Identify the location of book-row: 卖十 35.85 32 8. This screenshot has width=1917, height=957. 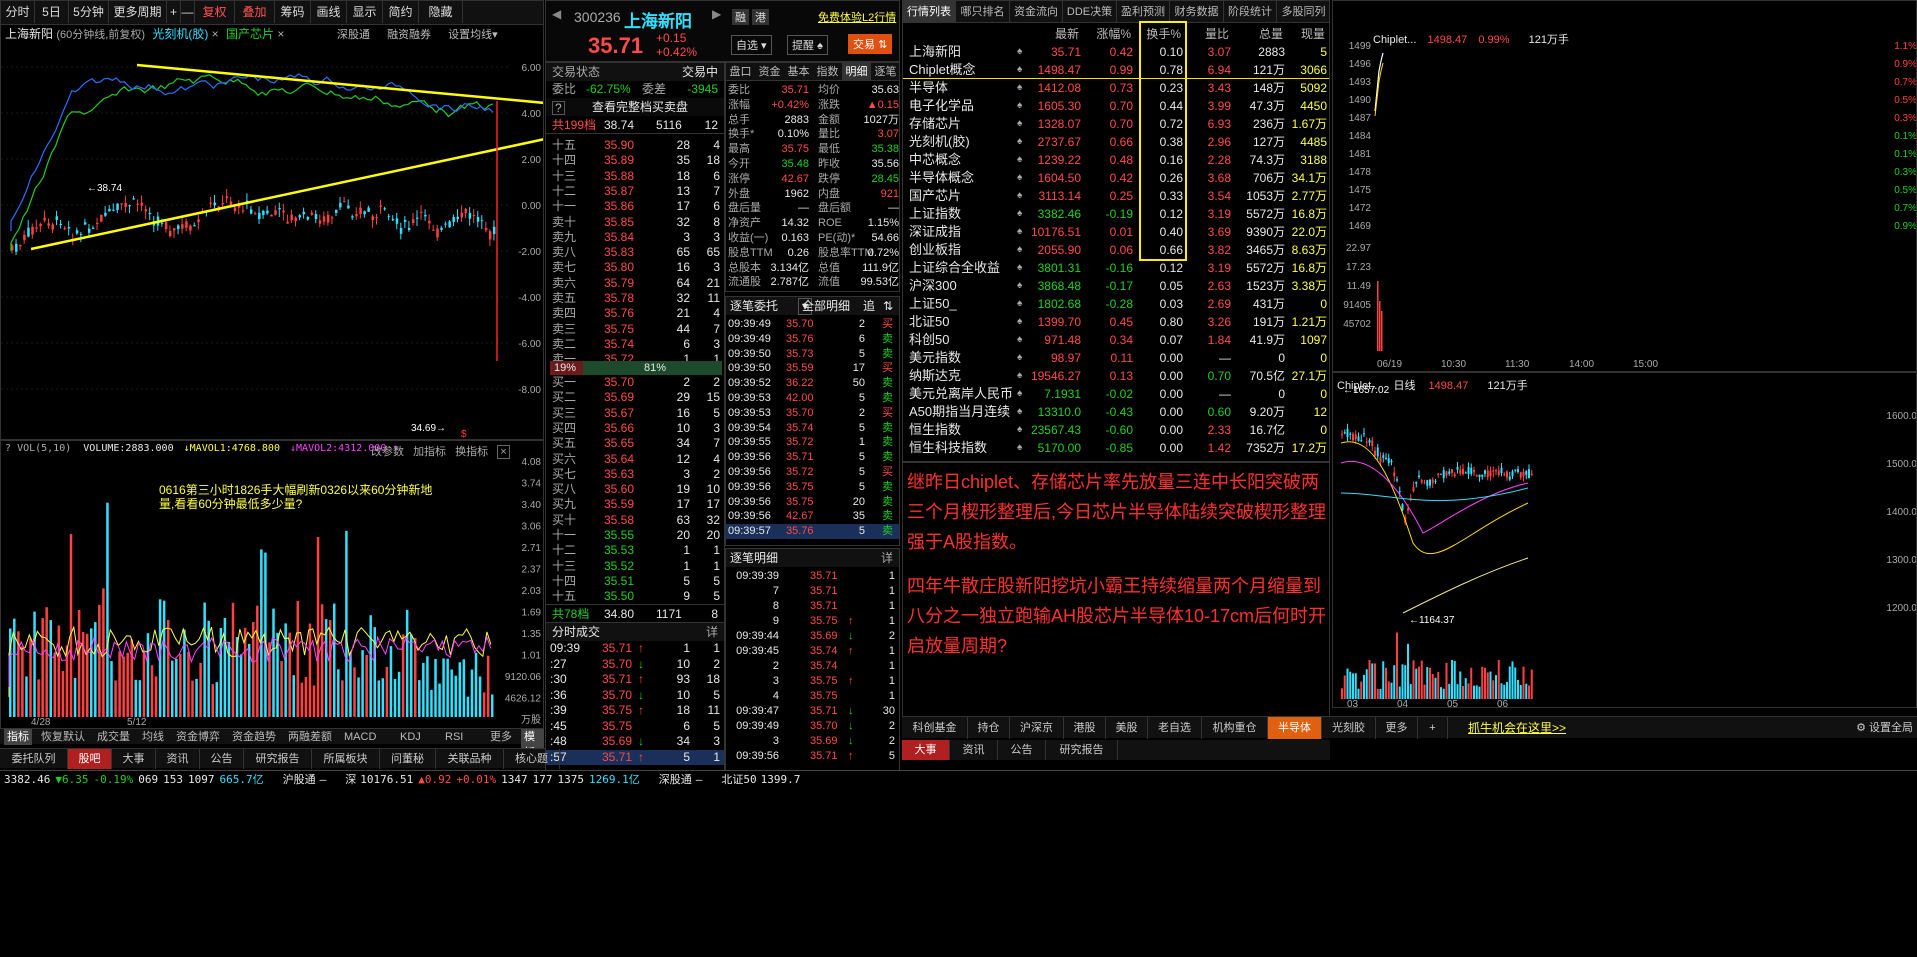
(635, 222).